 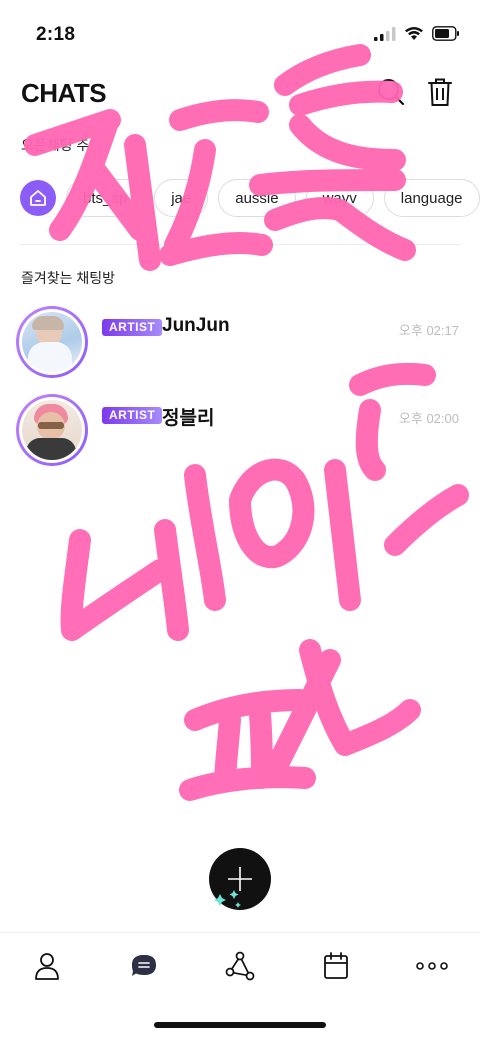 I want to click on header: CHATS, so click(x=240, y=94).